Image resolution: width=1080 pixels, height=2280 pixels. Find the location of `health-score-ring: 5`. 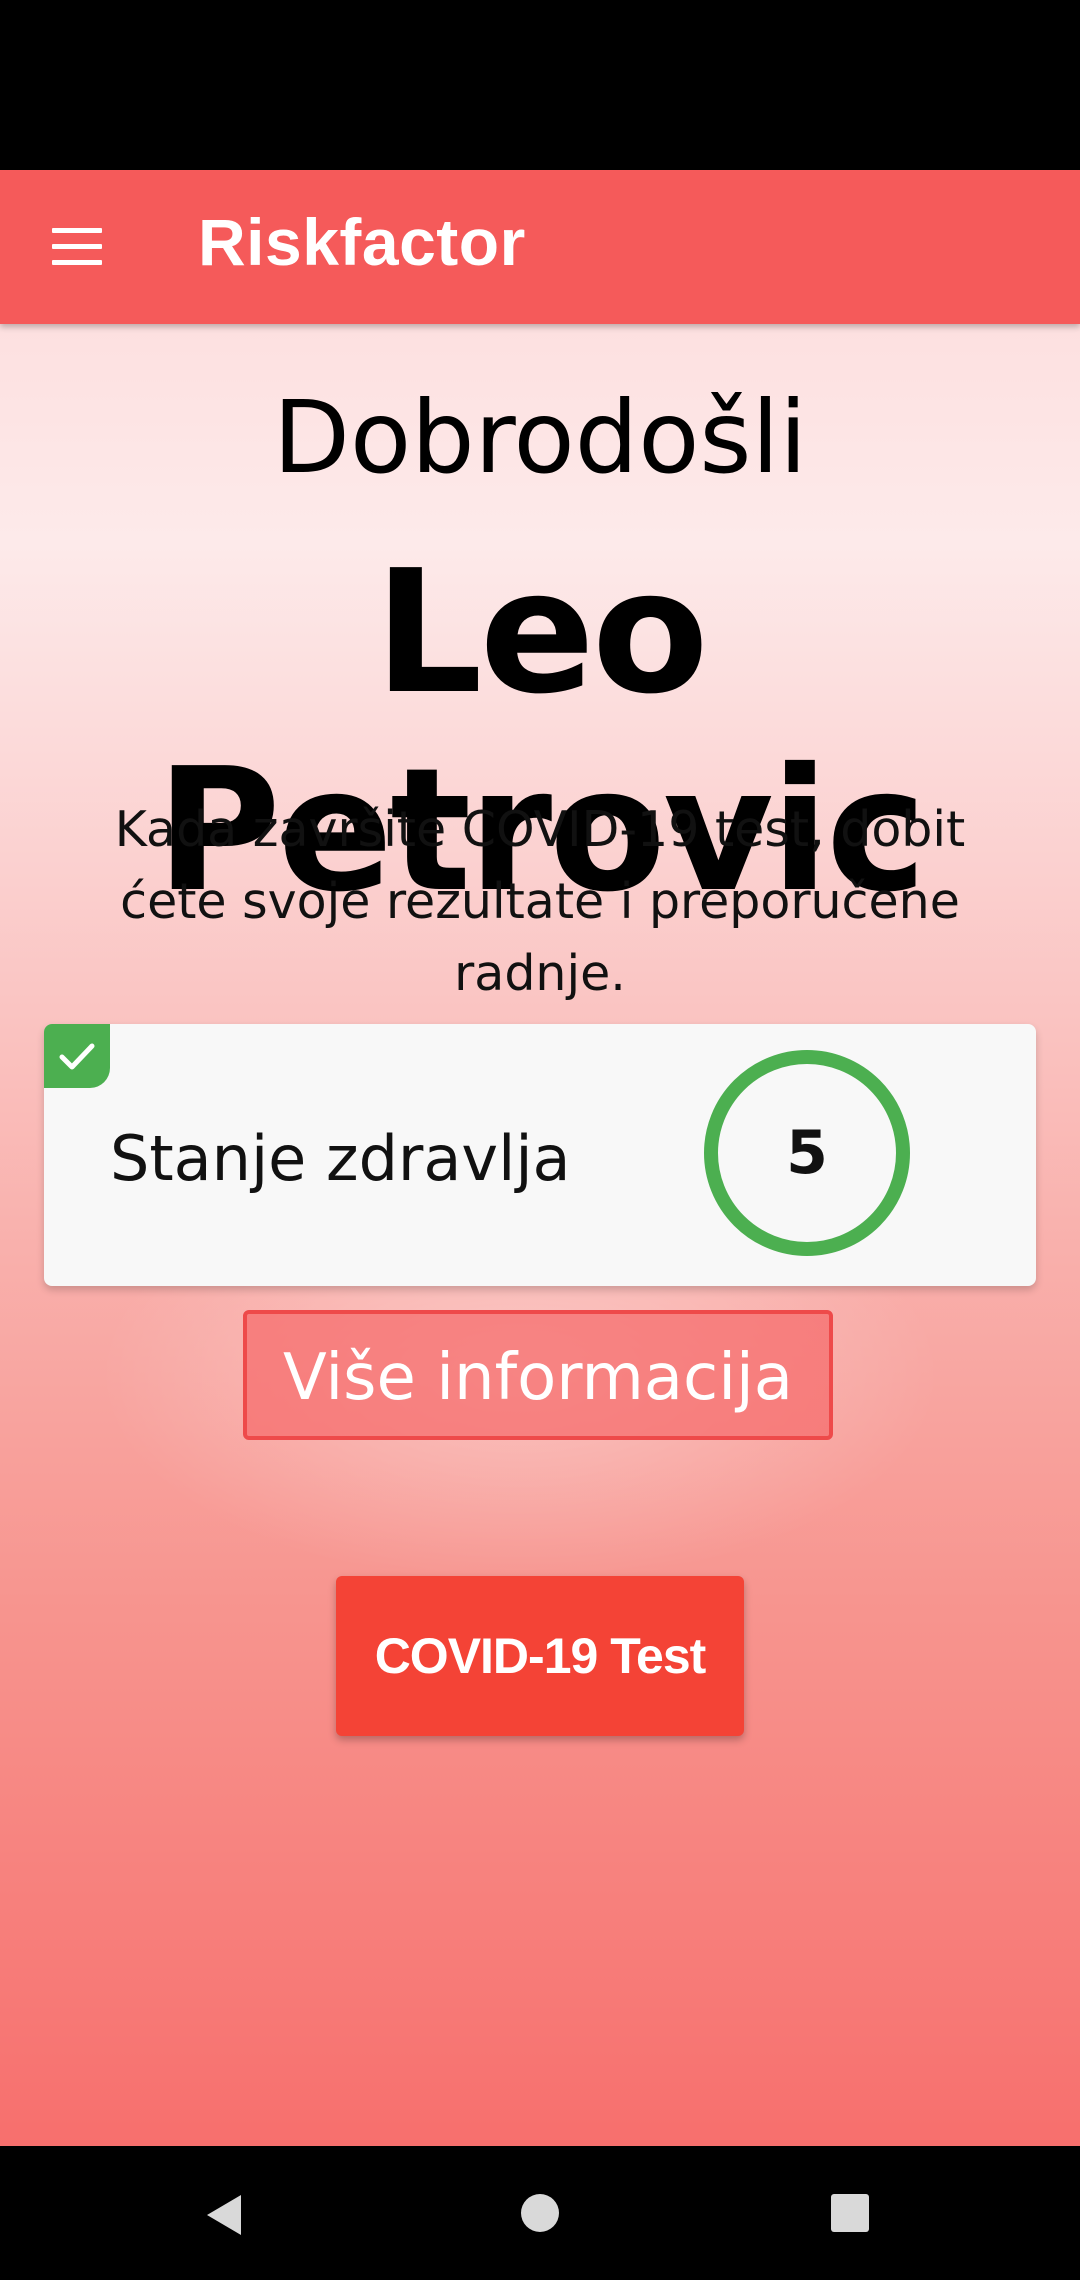

health-score-ring: 5 is located at coordinates (807, 1153).